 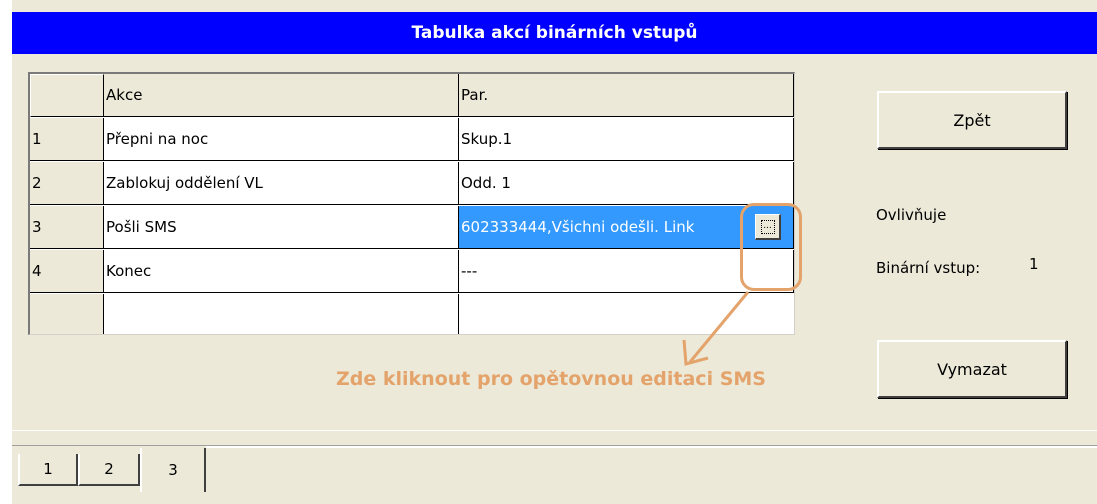 What do you see at coordinates (626, 271) in the screenshot?
I see `param-cell: ---` at bounding box center [626, 271].